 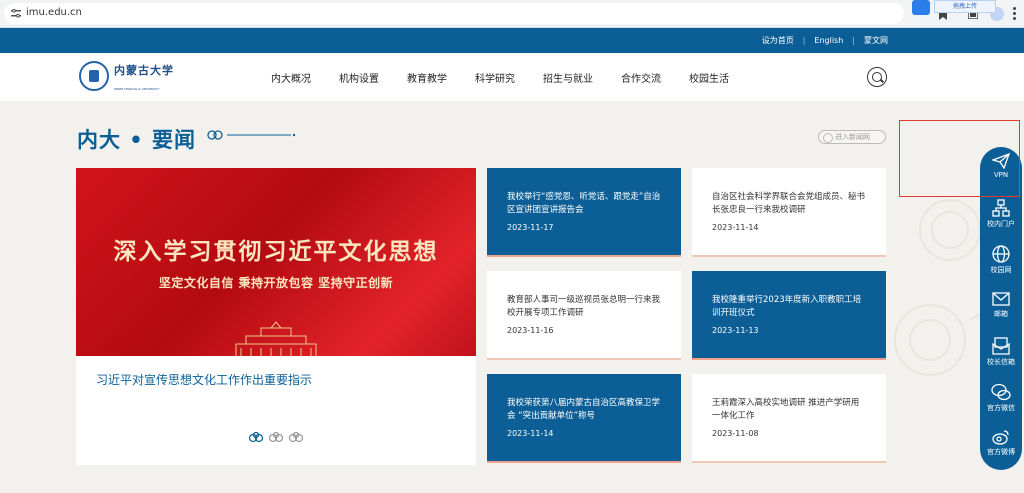 I want to click on news-title: 我校荣获第八届内蒙古自治区高教保卫学会 “突出贡献单位”称号, so click(x=584, y=409).